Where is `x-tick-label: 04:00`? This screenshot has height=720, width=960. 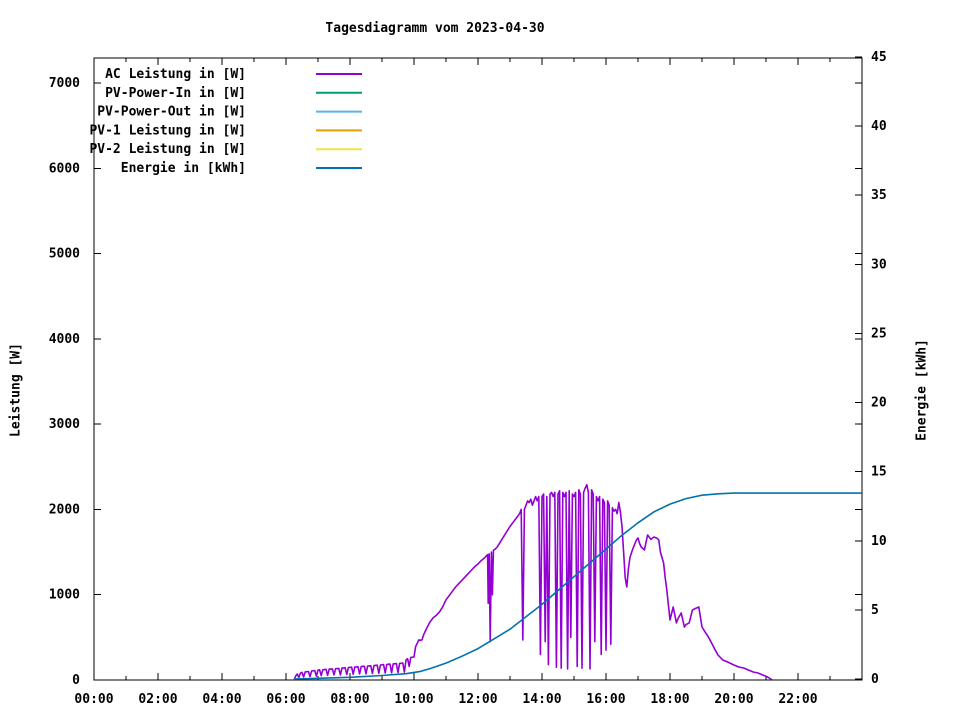
x-tick-label: 04:00 is located at coordinates (221, 699).